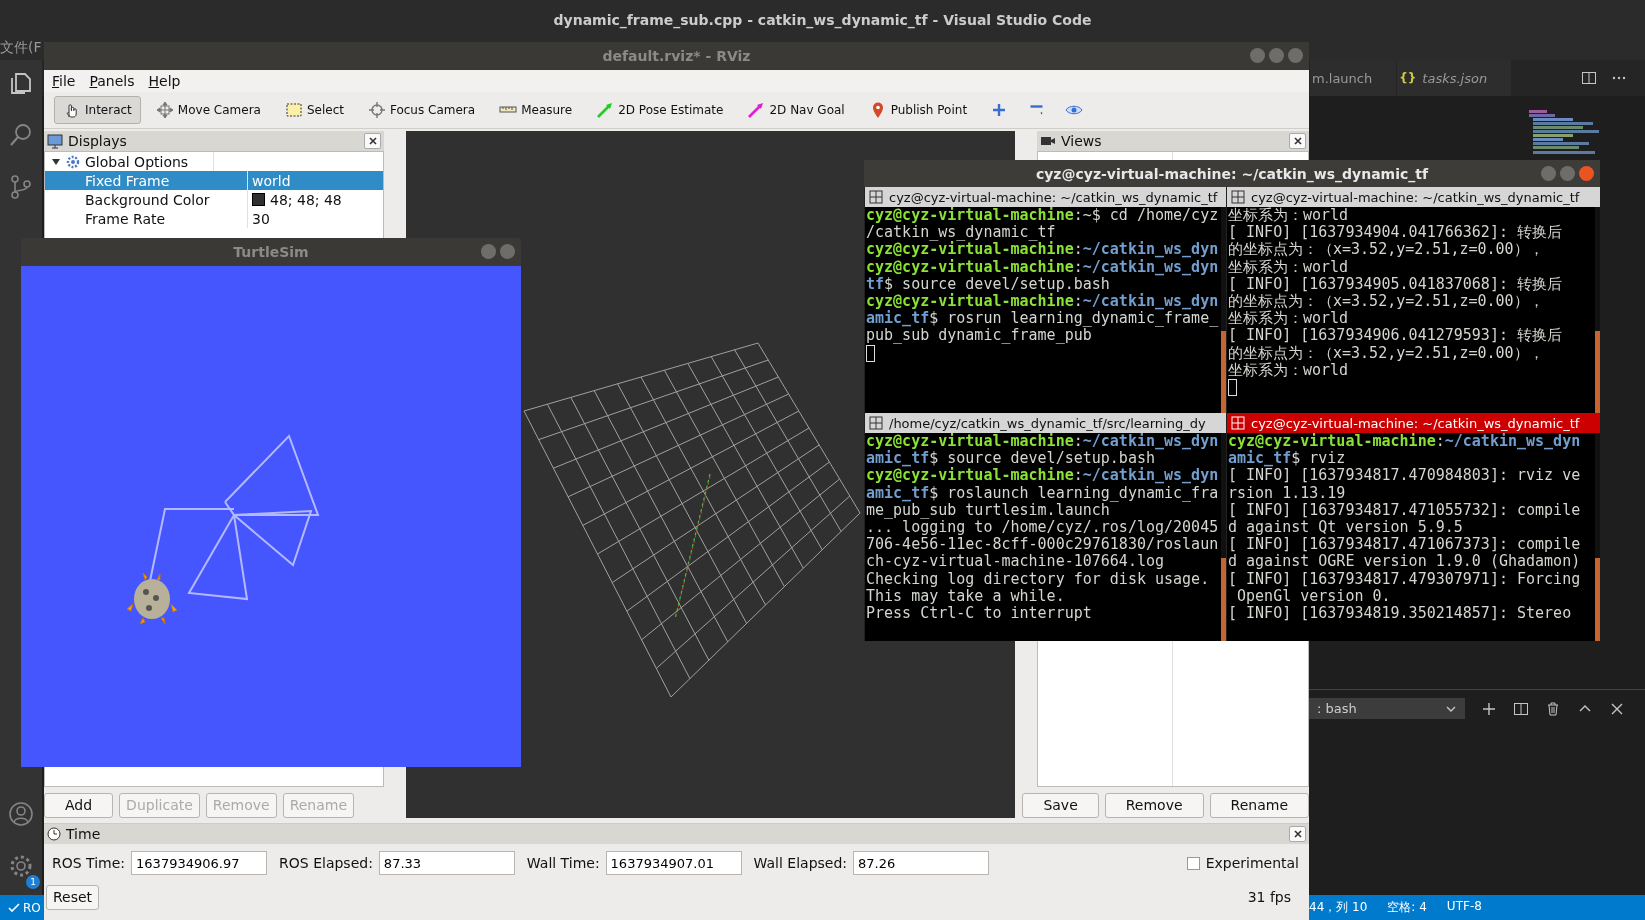  What do you see at coordinates (1015, 562) in the screenshot?
I see `terminal-line: ch-cyz-virtual-machine-107664.log` at bounding box center [1015, 562].